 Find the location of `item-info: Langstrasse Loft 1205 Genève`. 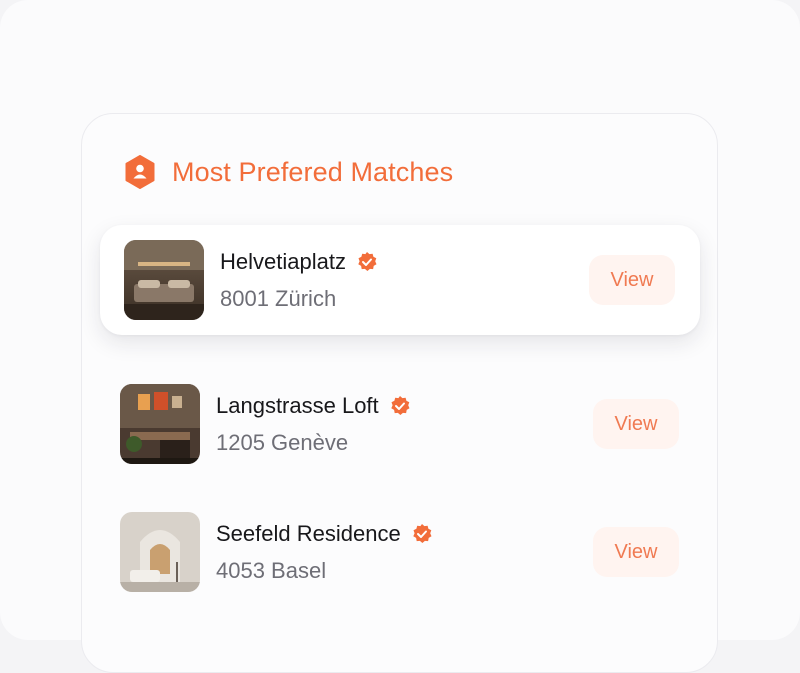

item-info: Langstrasse Loft 1205 Genève is located at coordinates (313, 424).